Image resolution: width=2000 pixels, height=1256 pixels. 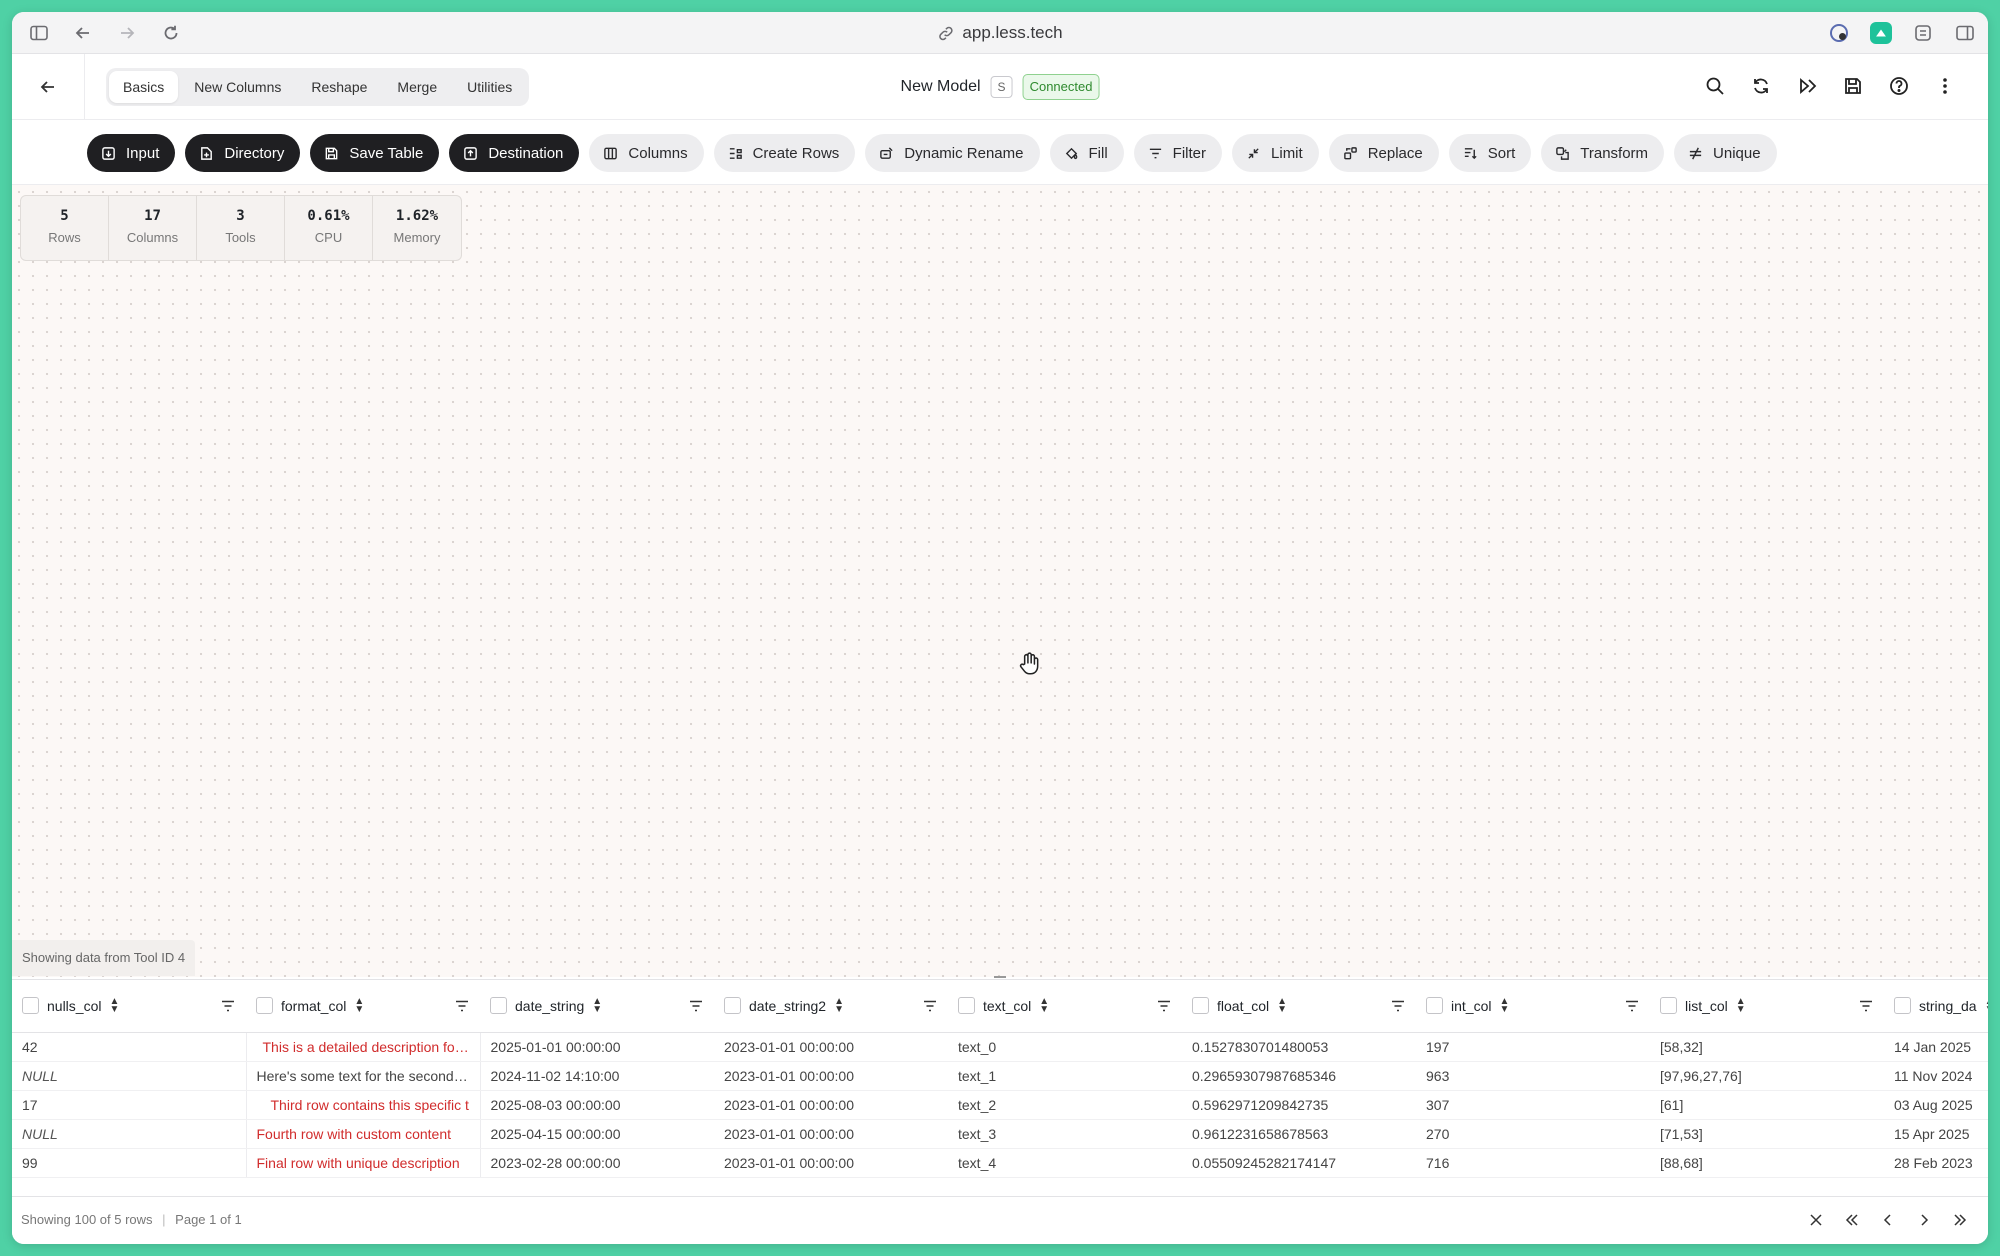 I want to click on table-cell: 270, so click(x=1533, y=1134).